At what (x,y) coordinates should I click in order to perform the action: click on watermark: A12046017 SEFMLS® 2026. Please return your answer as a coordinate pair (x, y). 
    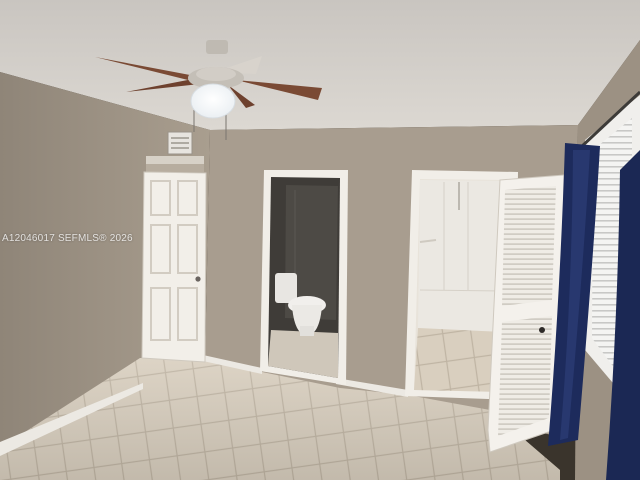
    Looking at the image, I should click on (67, 238).